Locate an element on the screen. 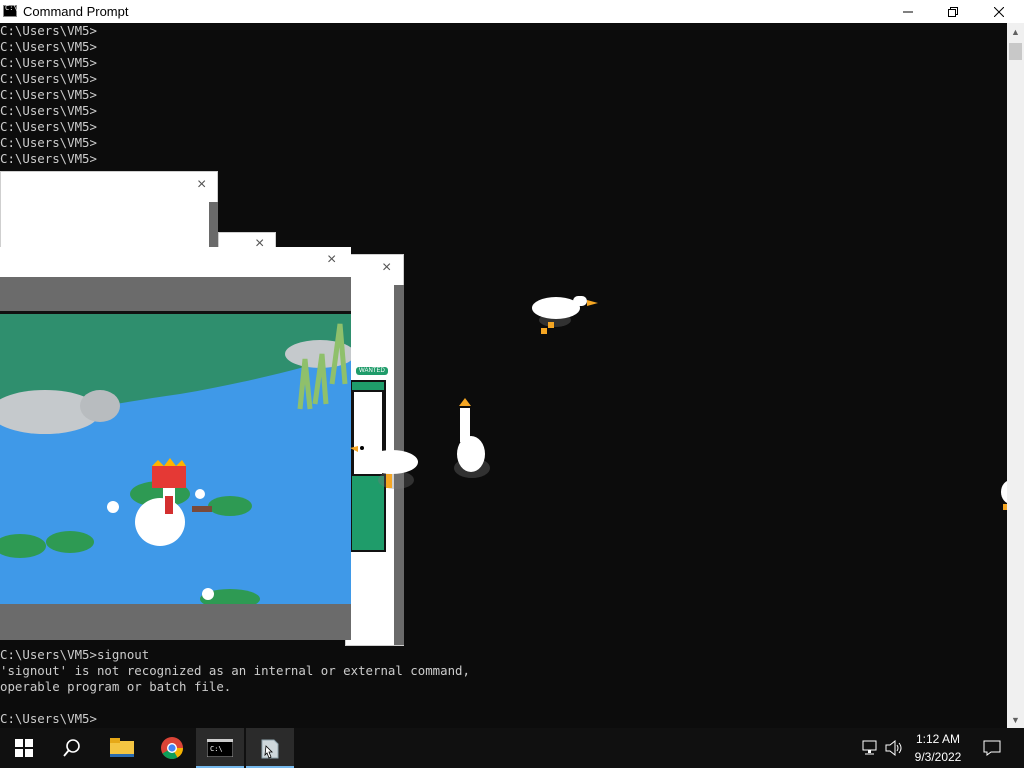 This screenshot has width=1024, height=768. scroll-down-button: ▼ is located at coordinates (1015, 719).